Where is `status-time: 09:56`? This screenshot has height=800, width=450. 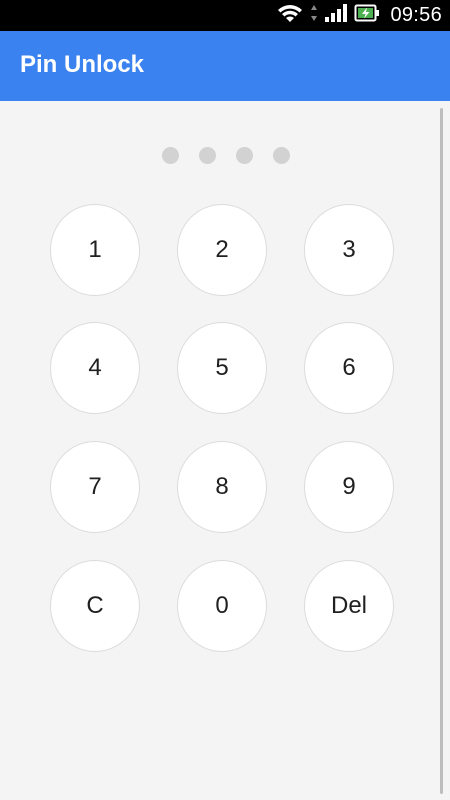
status-time: 09:56 is located at coordinates (416, 15).